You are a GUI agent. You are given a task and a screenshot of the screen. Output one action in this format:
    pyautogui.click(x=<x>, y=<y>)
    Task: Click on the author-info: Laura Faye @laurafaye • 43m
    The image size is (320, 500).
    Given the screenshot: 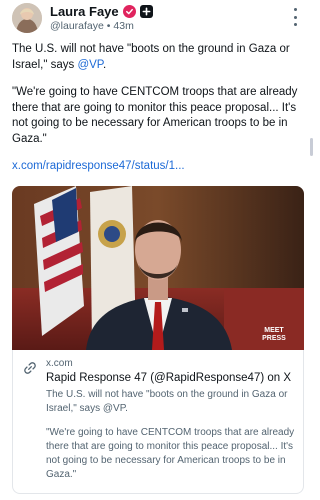 What is the action you would take?
    pyautogui.click(x=101, y=18)
    